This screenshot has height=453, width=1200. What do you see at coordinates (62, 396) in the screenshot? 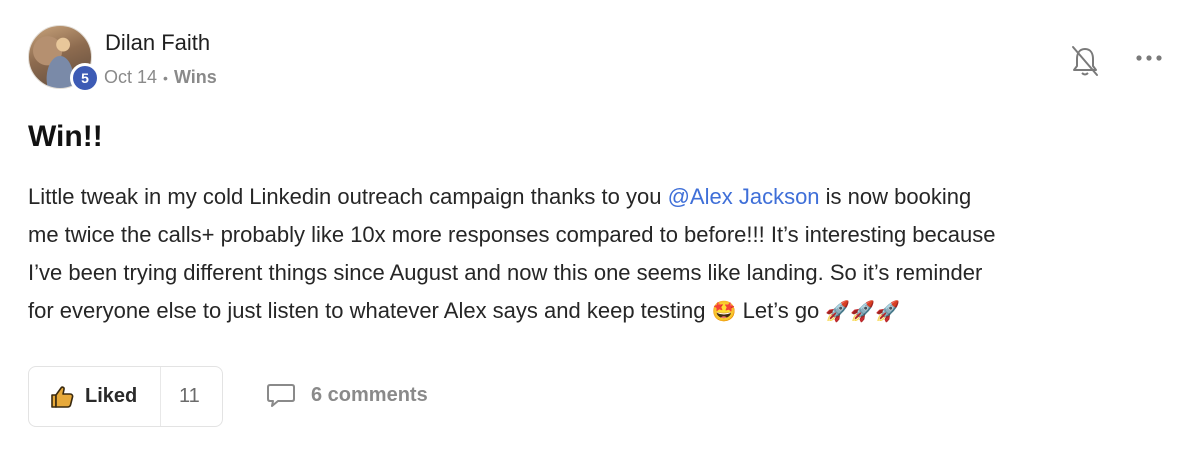
I see `thumbs-up-icon` at bounding box center [62, 396].